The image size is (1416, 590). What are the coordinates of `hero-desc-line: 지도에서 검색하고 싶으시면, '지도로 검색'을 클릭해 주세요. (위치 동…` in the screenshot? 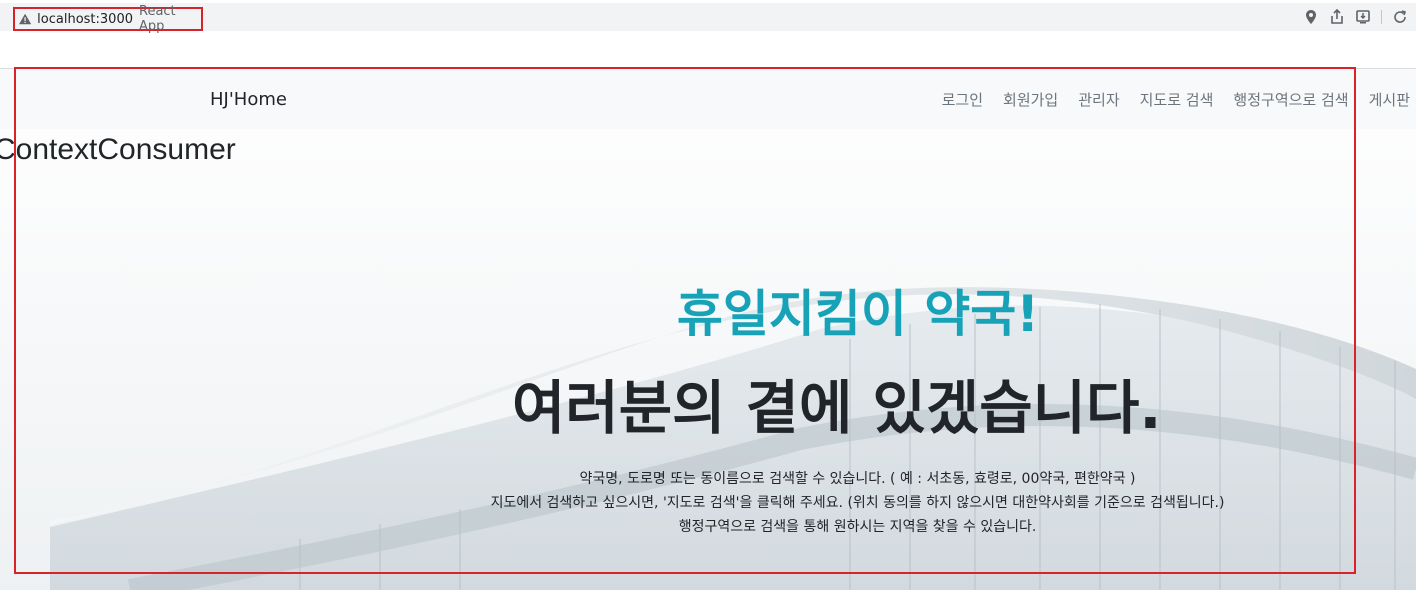 It's located at (857, 503).